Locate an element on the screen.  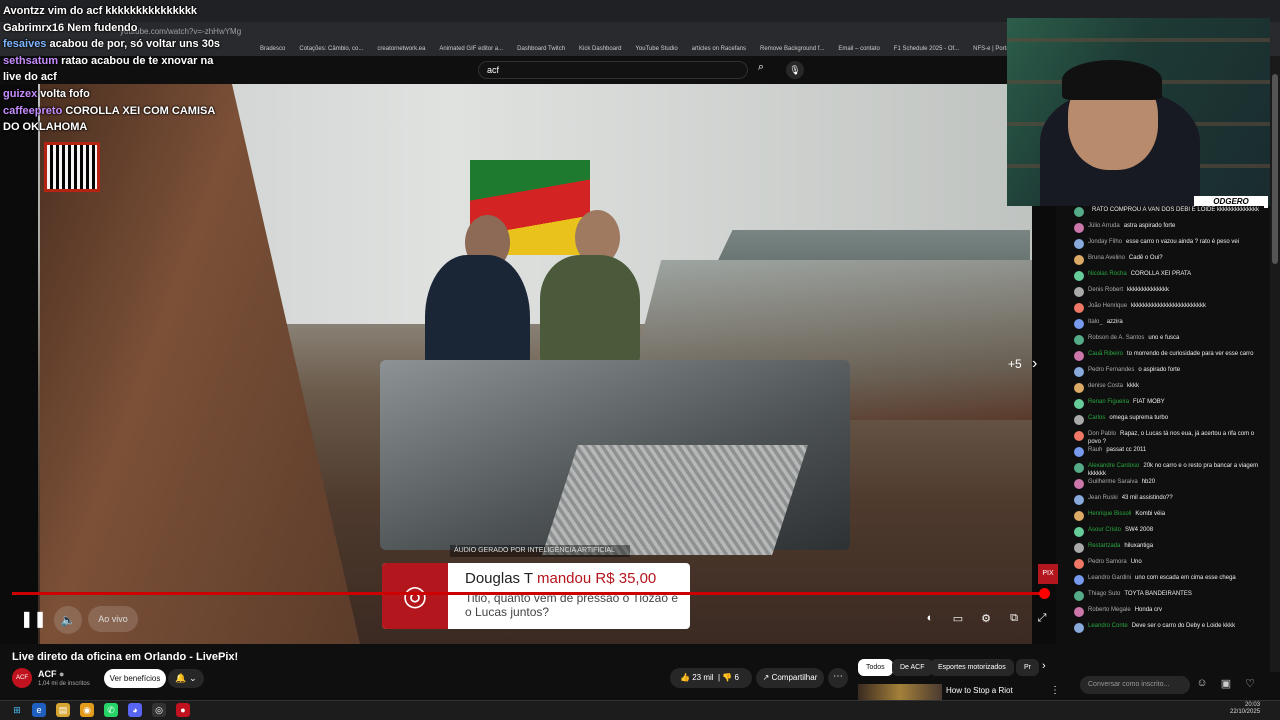
chat-author: Roberto Megale is located at coordinates (1109, 610).